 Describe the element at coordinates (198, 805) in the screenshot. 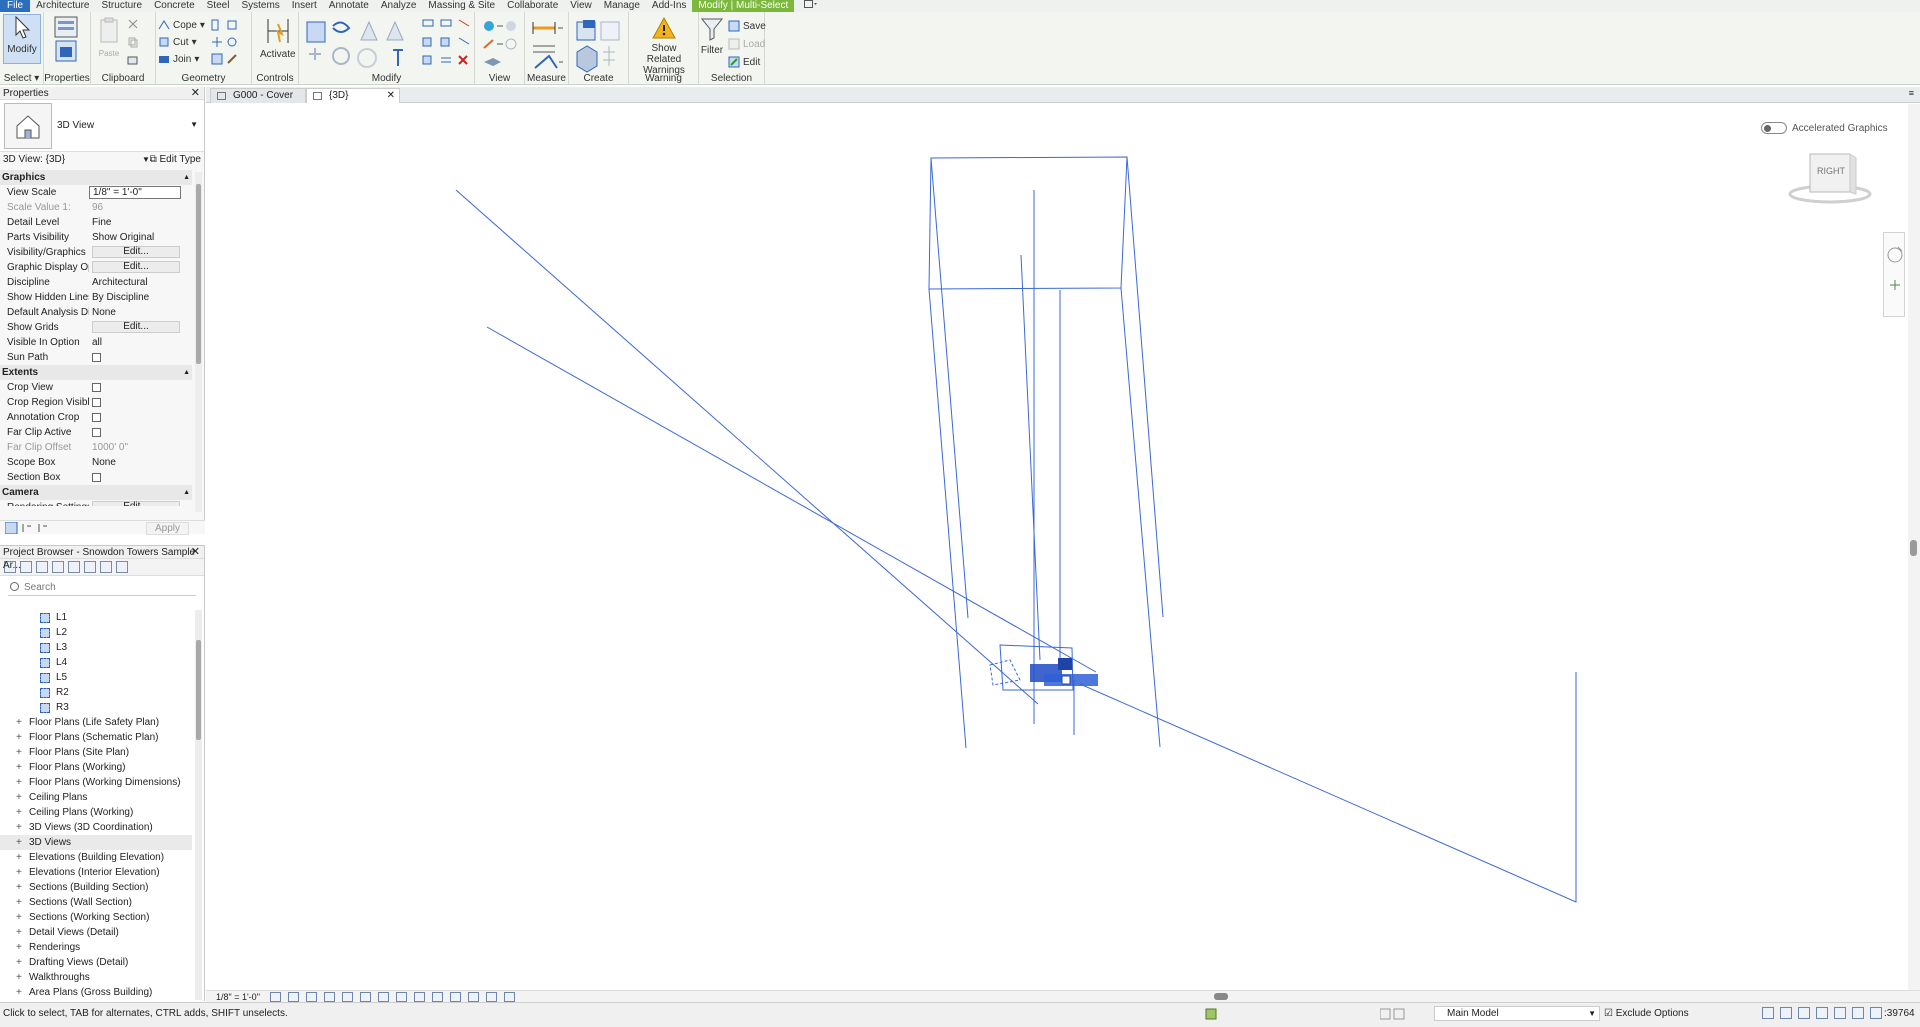

I see `browser-scrollbar` at that location.